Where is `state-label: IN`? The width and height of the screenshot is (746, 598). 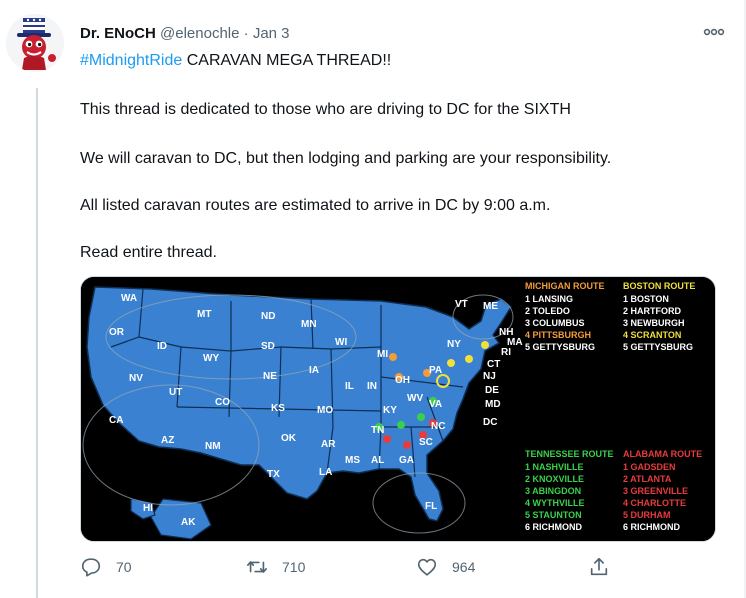 state-label: IN is located at coordinates (372, 386).